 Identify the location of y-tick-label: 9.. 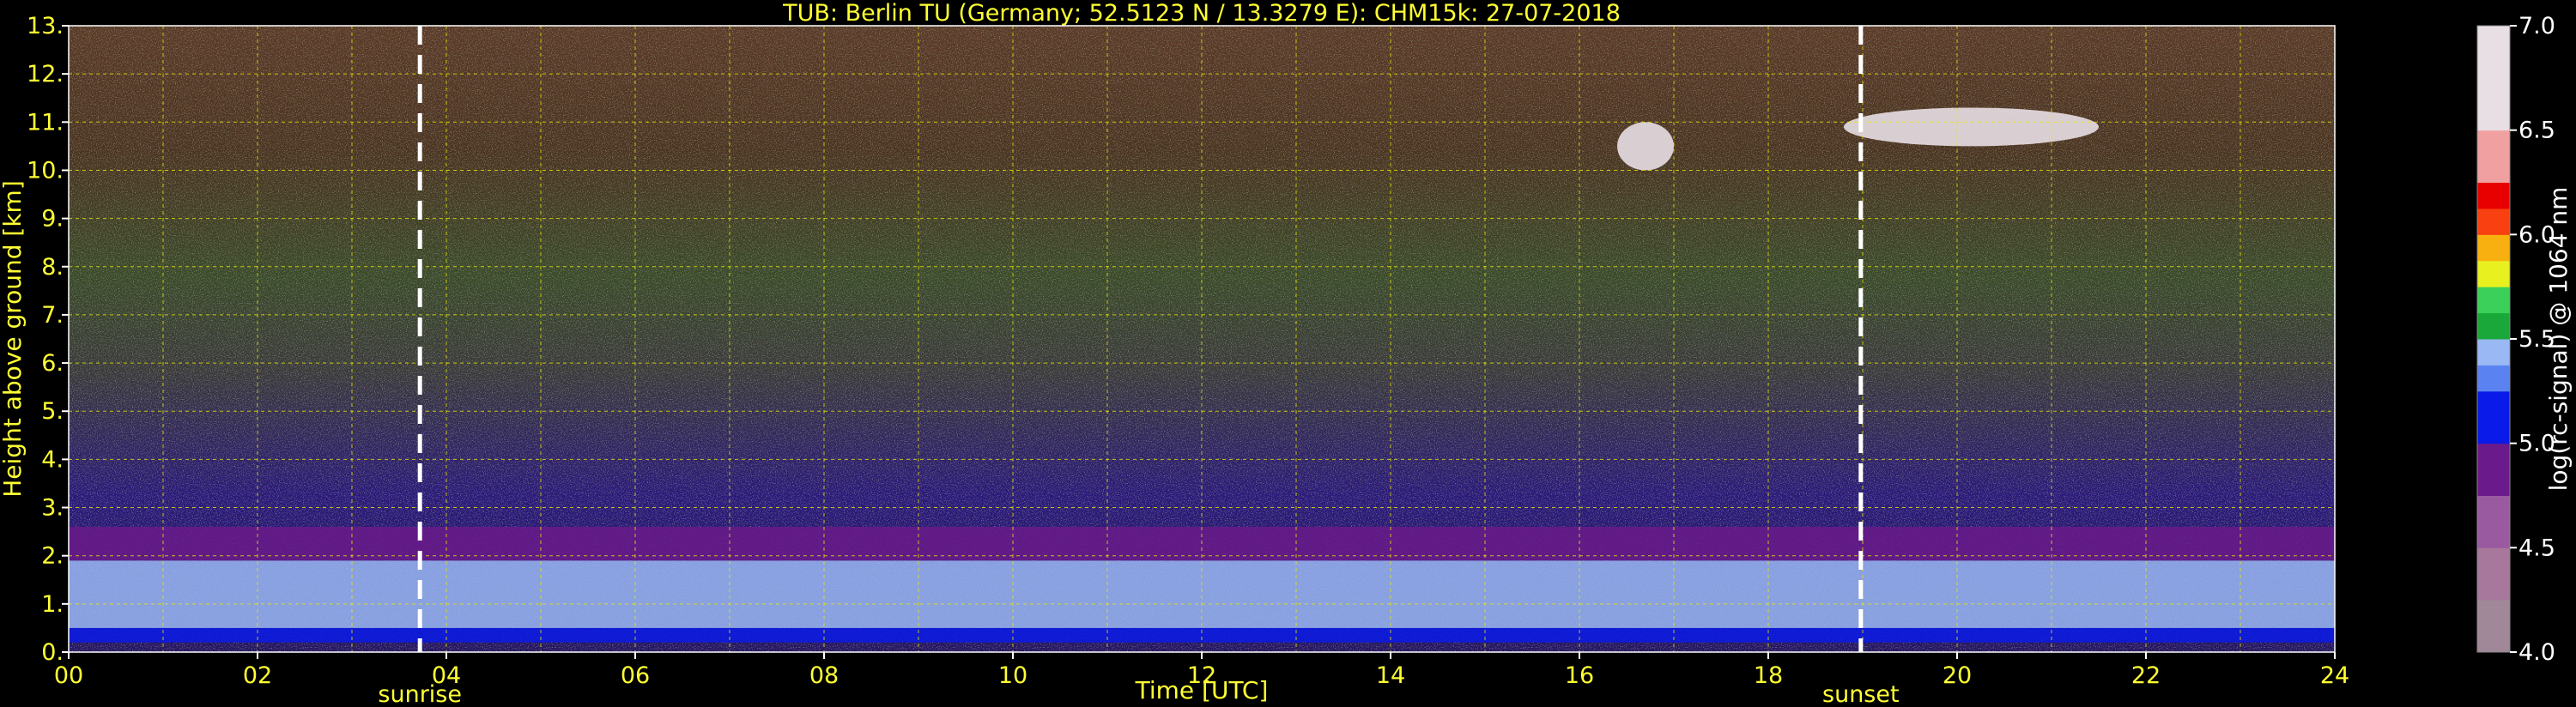
(52, 219).